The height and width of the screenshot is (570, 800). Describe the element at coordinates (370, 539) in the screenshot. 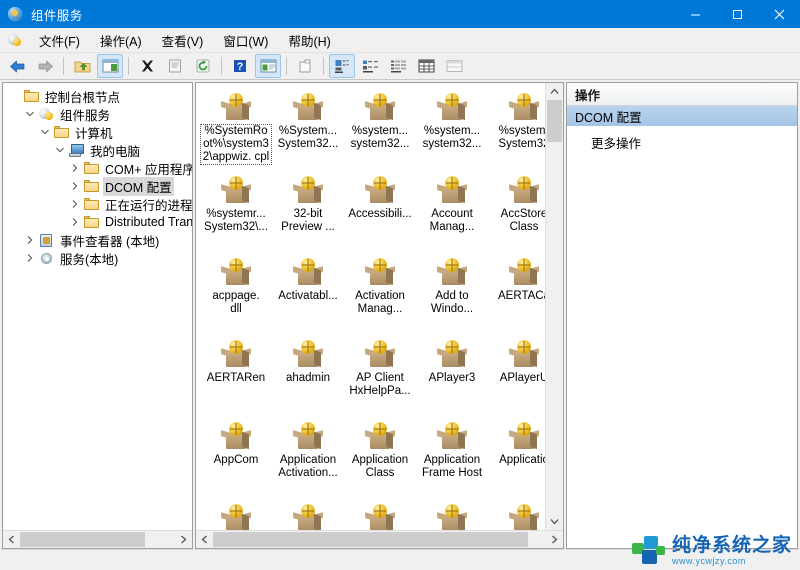

I see `list-hscroll-thumb` at that location.